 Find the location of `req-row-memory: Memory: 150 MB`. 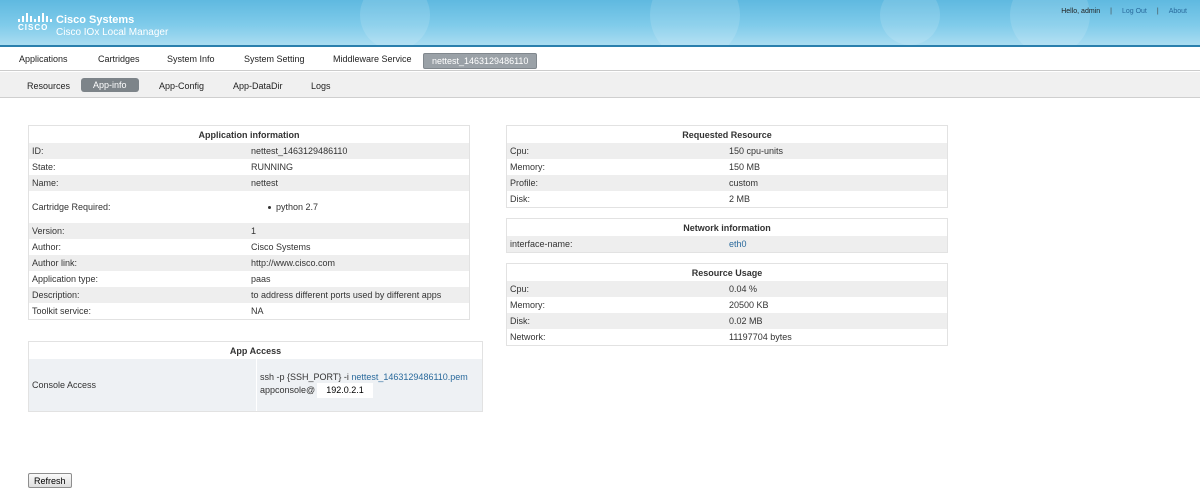

req-row-memory: Memory: 150 MB is located at coordinates (727, 167).